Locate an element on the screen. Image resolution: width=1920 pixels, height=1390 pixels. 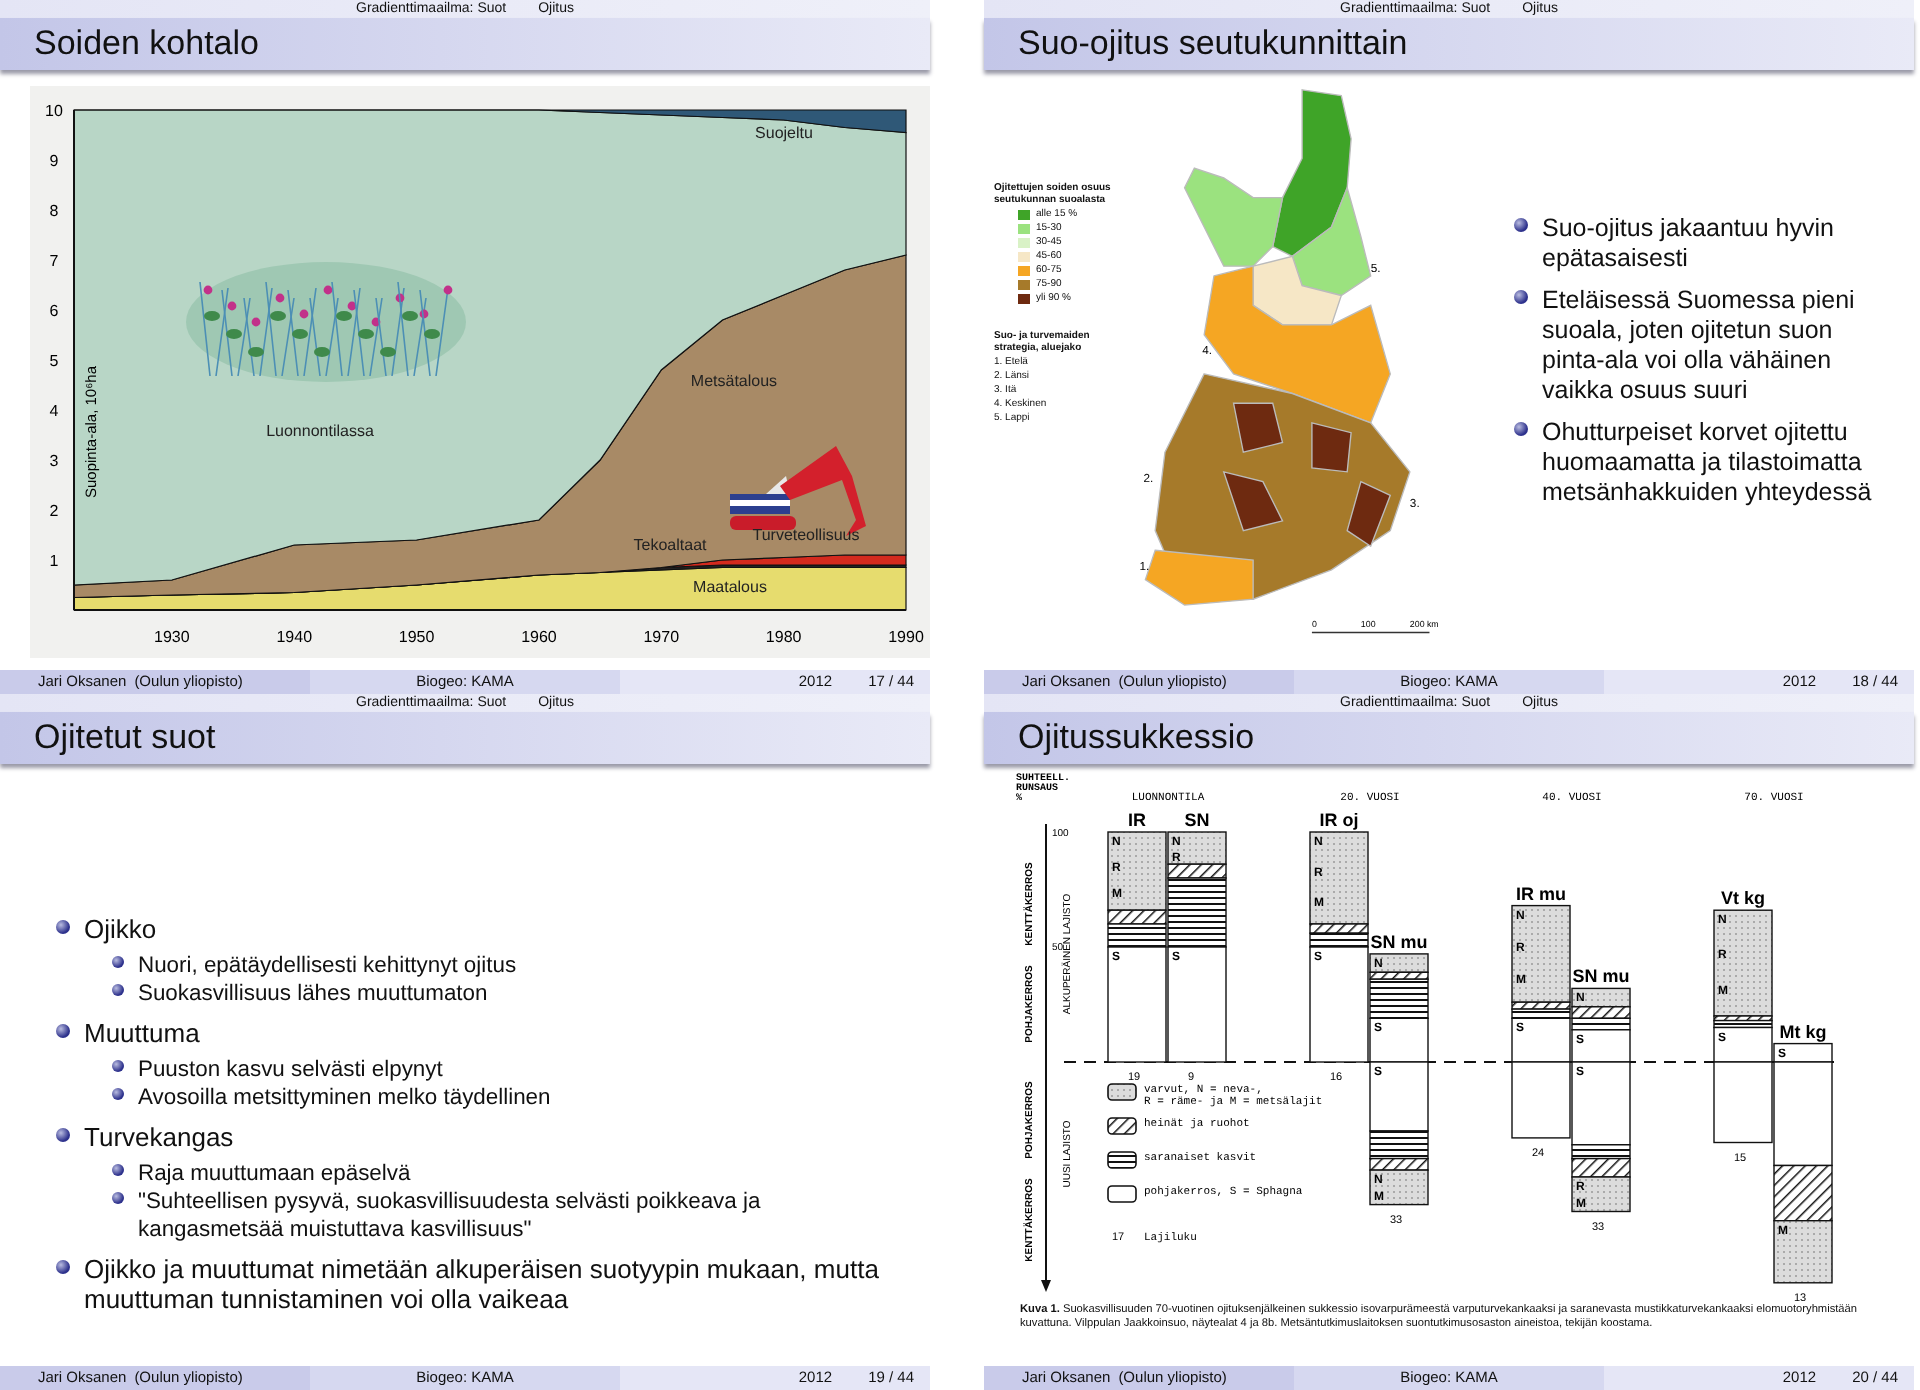
bullet-text: Turvekangas is located at coordinates (159, 1137).